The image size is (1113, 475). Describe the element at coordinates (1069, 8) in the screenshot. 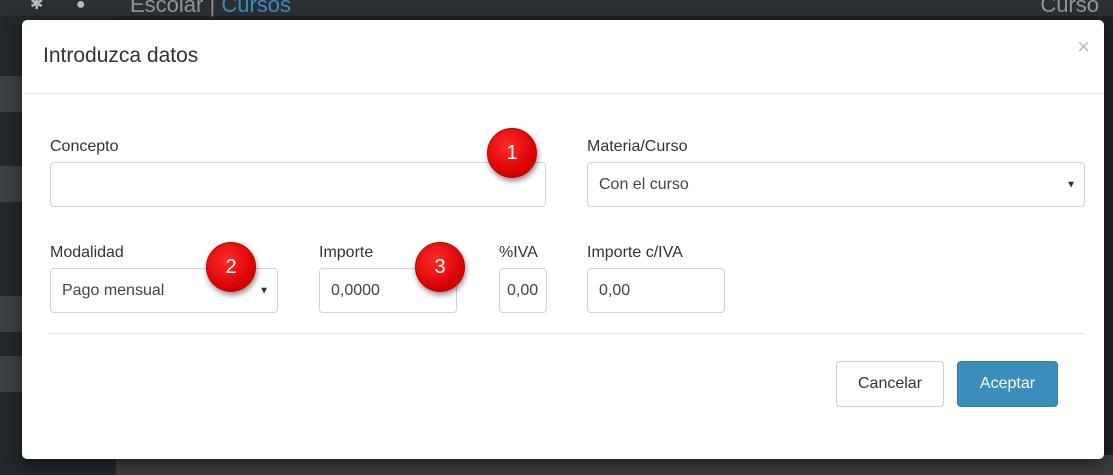

I see `topbar-right-text: Curso` at that location.